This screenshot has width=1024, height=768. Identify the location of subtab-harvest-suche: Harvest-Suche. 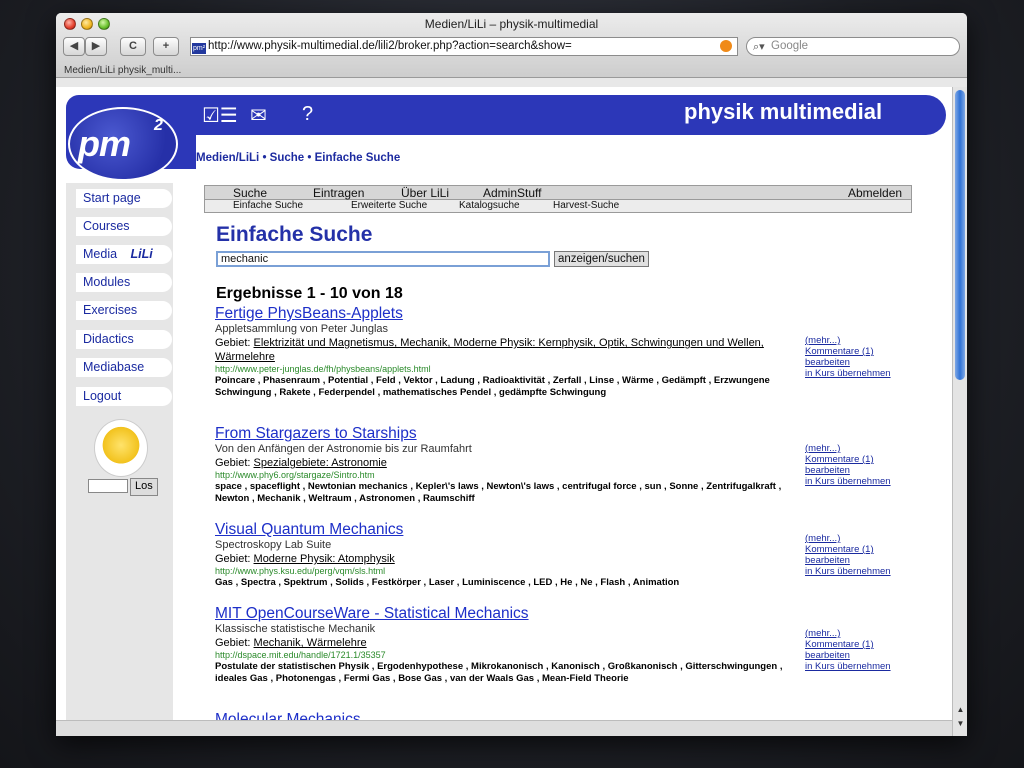
(586, 206).